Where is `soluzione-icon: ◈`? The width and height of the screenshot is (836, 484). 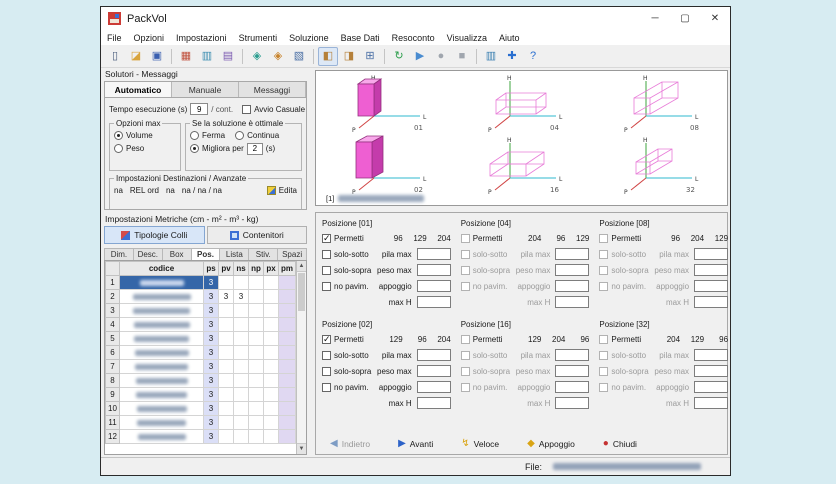 soluzione-icon: ◈ is located at coordinates (278, 56).